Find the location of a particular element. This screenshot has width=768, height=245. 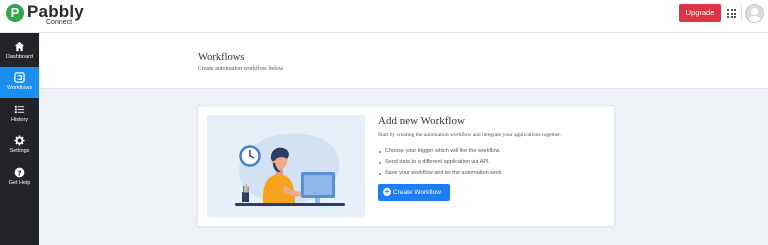

sidebar-item-label: Settings is located at coordinates (19, 151).